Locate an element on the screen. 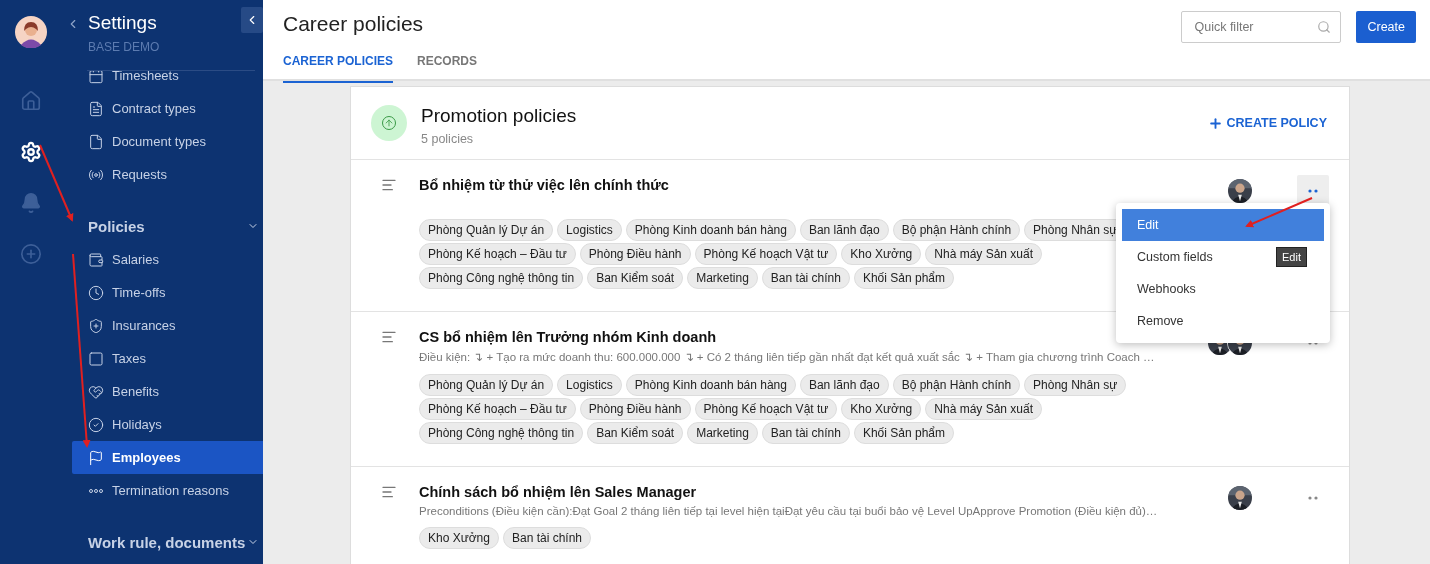 The width and height of the screenshot is (1430, 564). section-title: Work rule, documents is located at coordinates (167, 542).